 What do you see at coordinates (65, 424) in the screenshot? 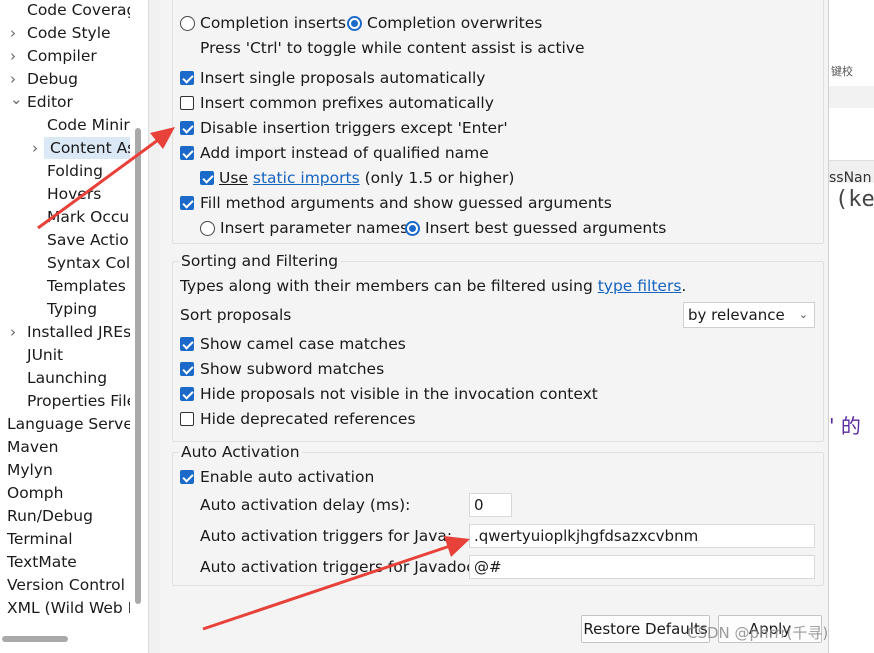
I see `tree-item: Language Server` at bounding box center [65, 424].